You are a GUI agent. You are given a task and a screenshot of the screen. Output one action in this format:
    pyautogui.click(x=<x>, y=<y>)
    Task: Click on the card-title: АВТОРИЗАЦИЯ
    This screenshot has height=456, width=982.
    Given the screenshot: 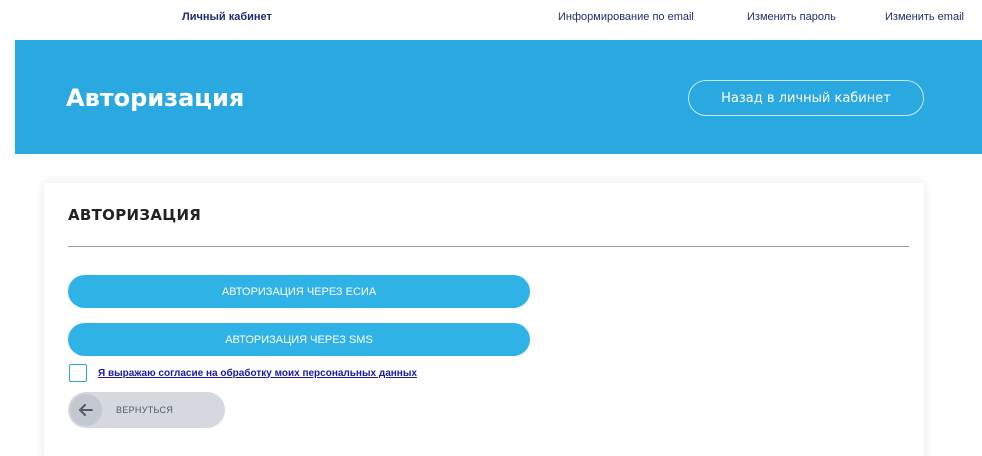 What is the action you would take?
    pyautogui.click(x=135, y=215)
    